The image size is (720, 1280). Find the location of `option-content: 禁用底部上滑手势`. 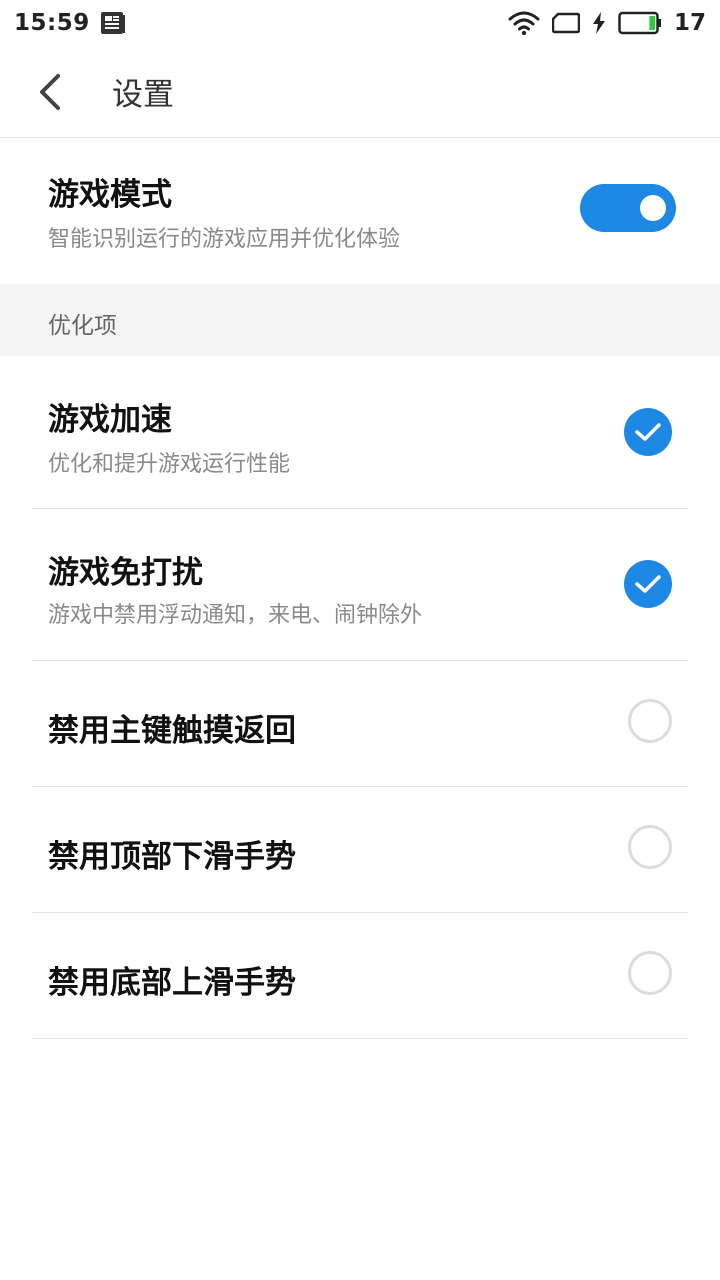

option-content: 禁用底部上滑手势 is located at coordinates (360, 975).